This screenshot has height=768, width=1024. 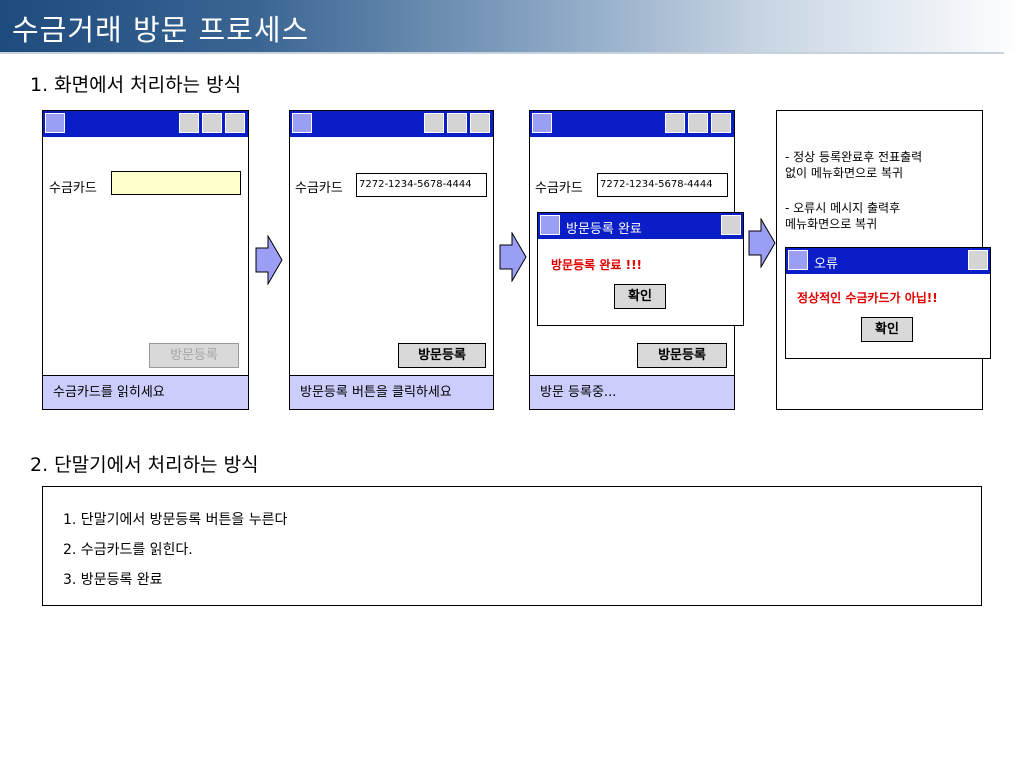 What do you see at coordinates (844, 173) in the screenshot?
I see `note-success-line2: 없이 메뉴화면으로 복귀` at bounding box center [844, 173].